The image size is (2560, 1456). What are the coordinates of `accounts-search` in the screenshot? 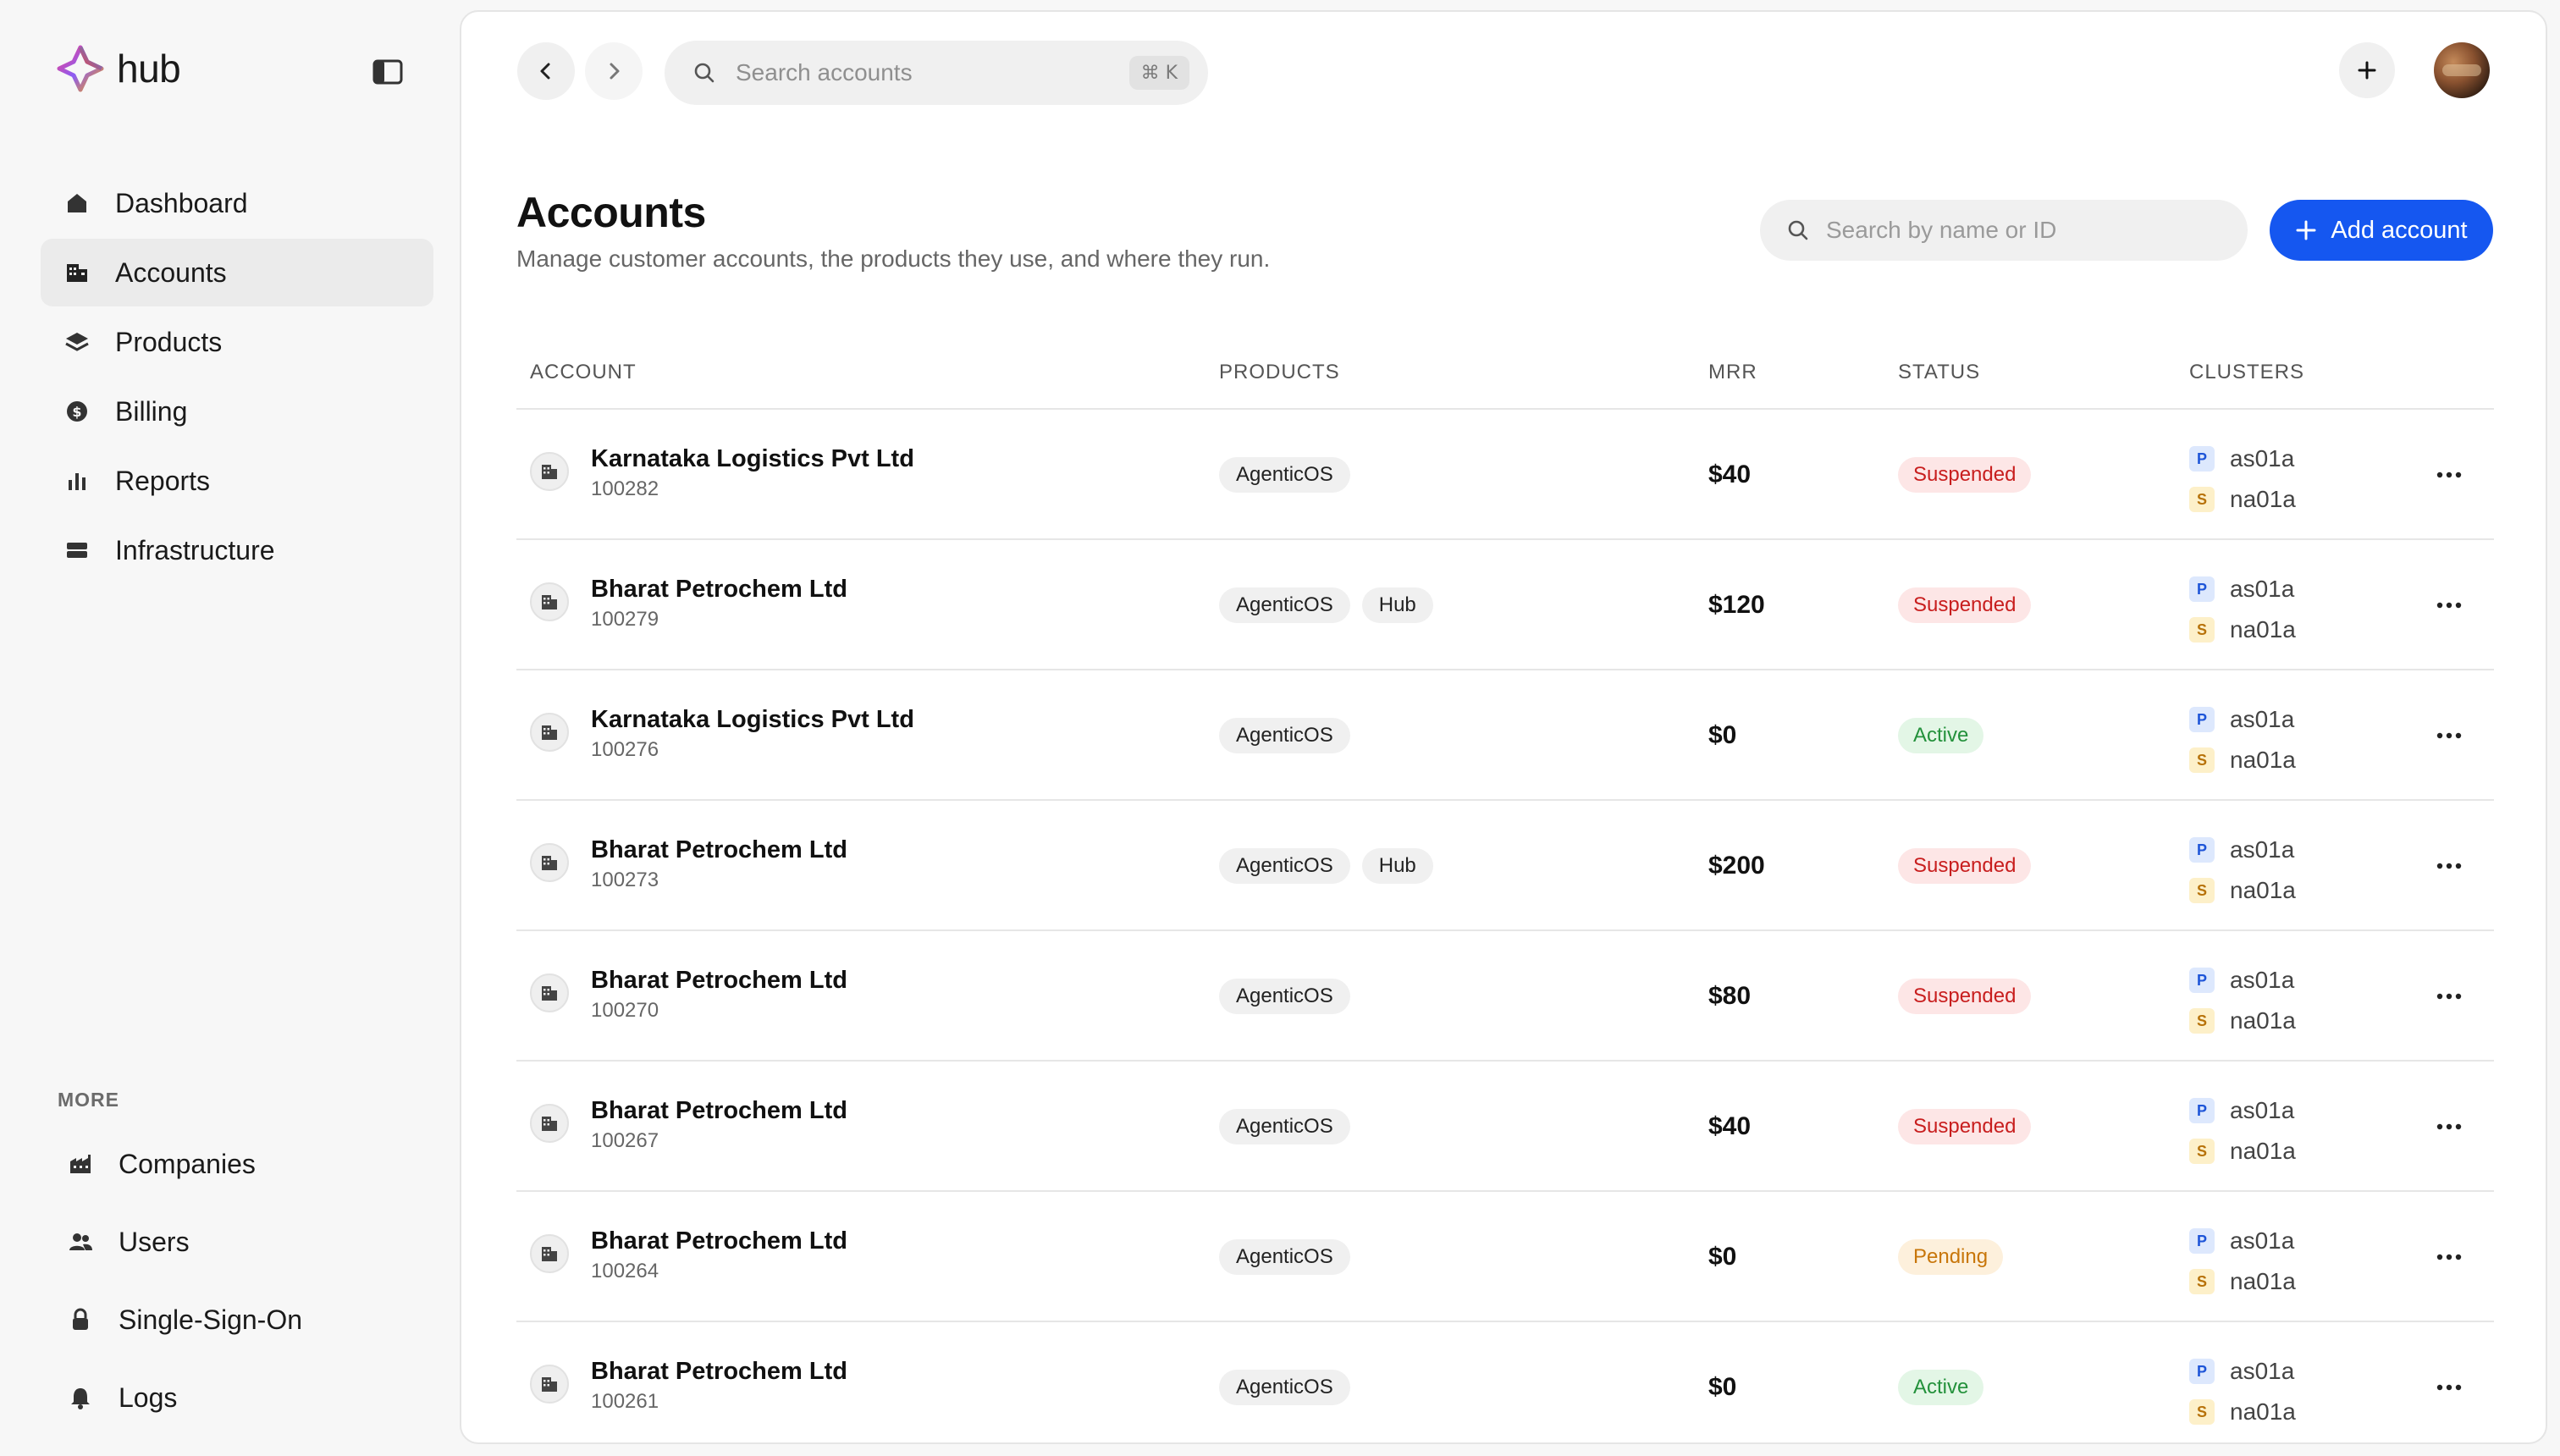 It's located at (2004, 230).